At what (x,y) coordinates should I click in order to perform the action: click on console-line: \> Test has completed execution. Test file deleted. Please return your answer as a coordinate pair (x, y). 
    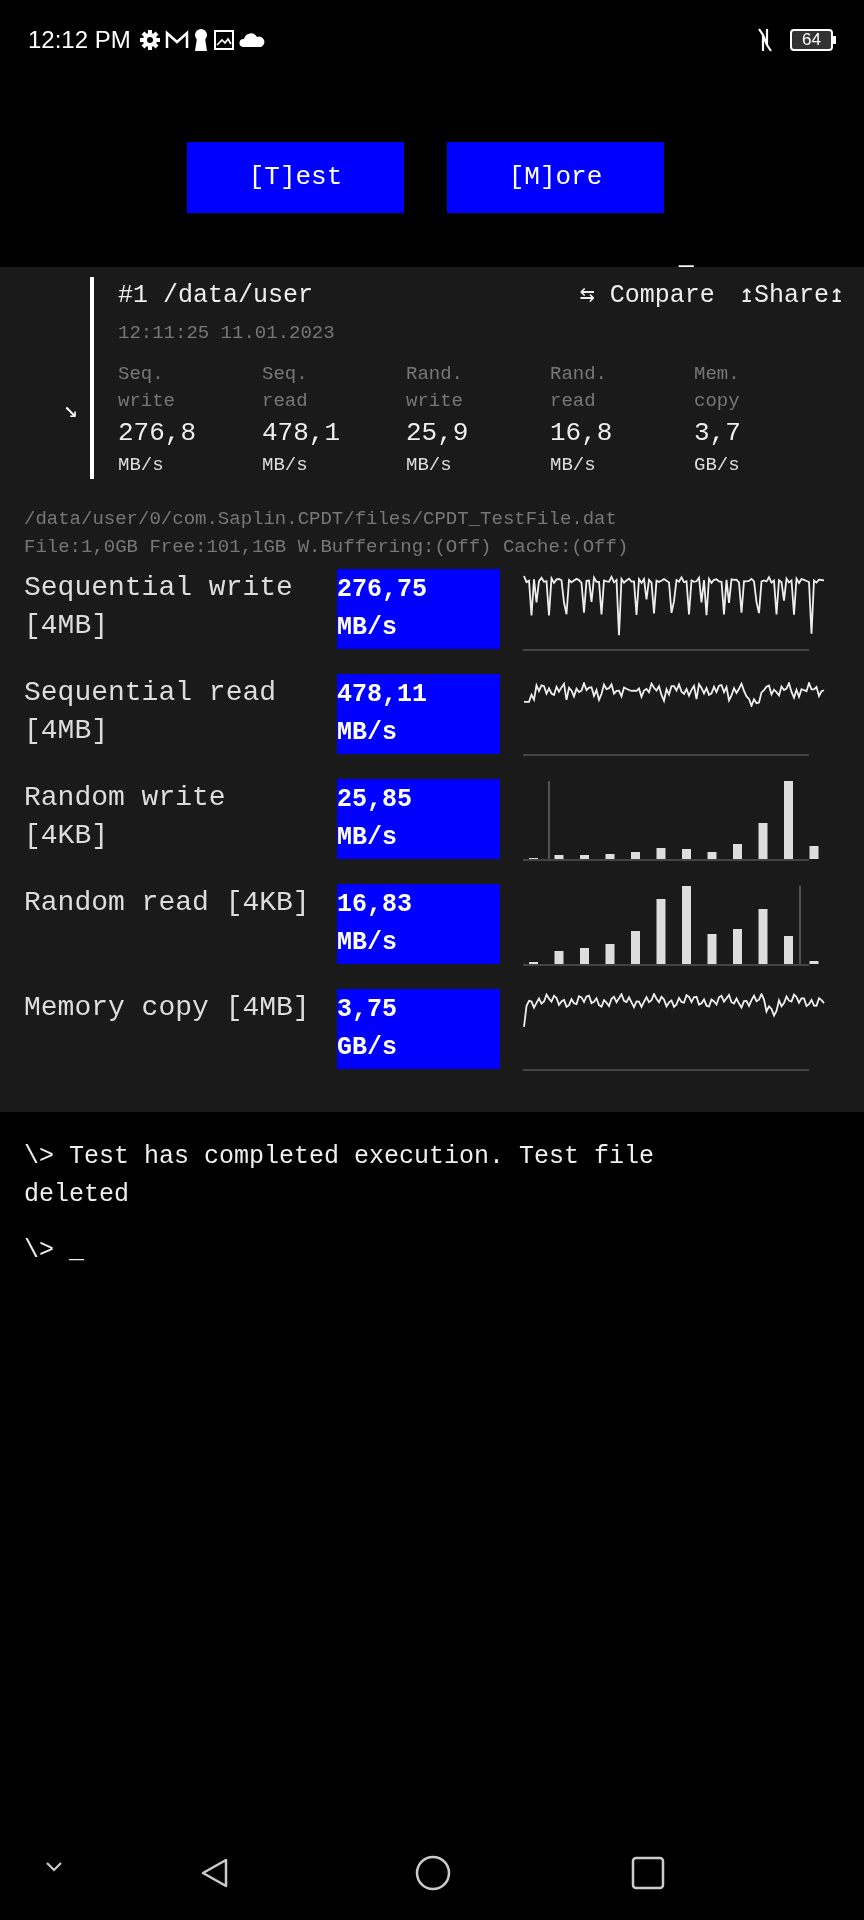
    Looking at the image, I should click on (340, 1176).